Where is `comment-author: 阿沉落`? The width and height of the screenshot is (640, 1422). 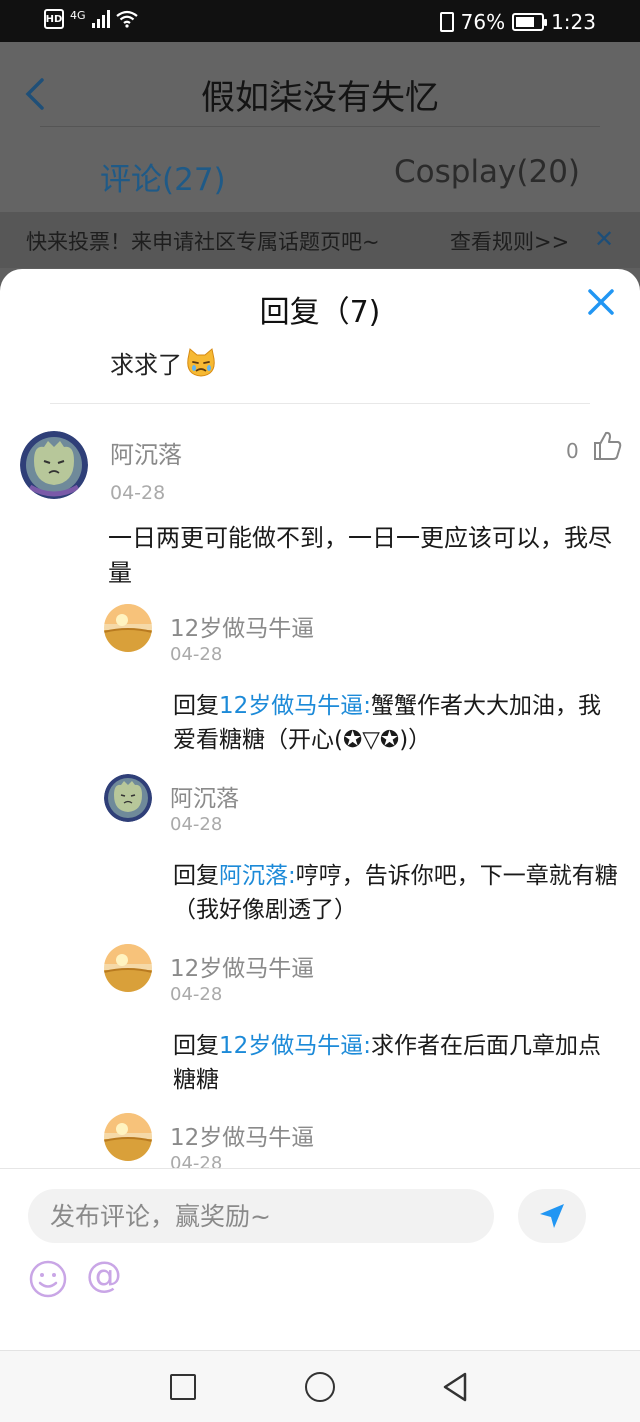 comment-author: 阿沉落 is located at coordinates (146, 452).